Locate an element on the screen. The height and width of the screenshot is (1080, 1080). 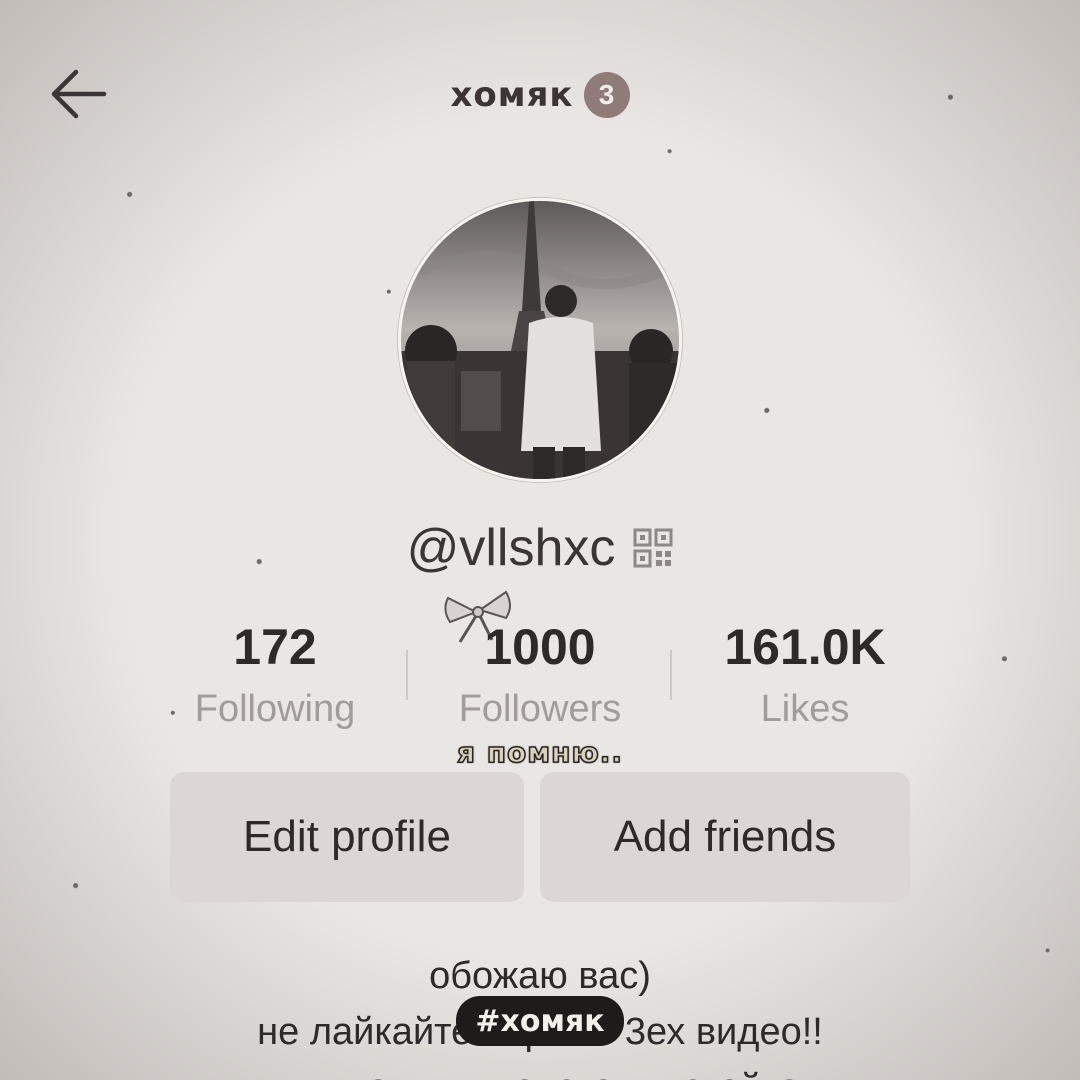
stat-followers: 1000 Followers is located at coordinates (540, 674).